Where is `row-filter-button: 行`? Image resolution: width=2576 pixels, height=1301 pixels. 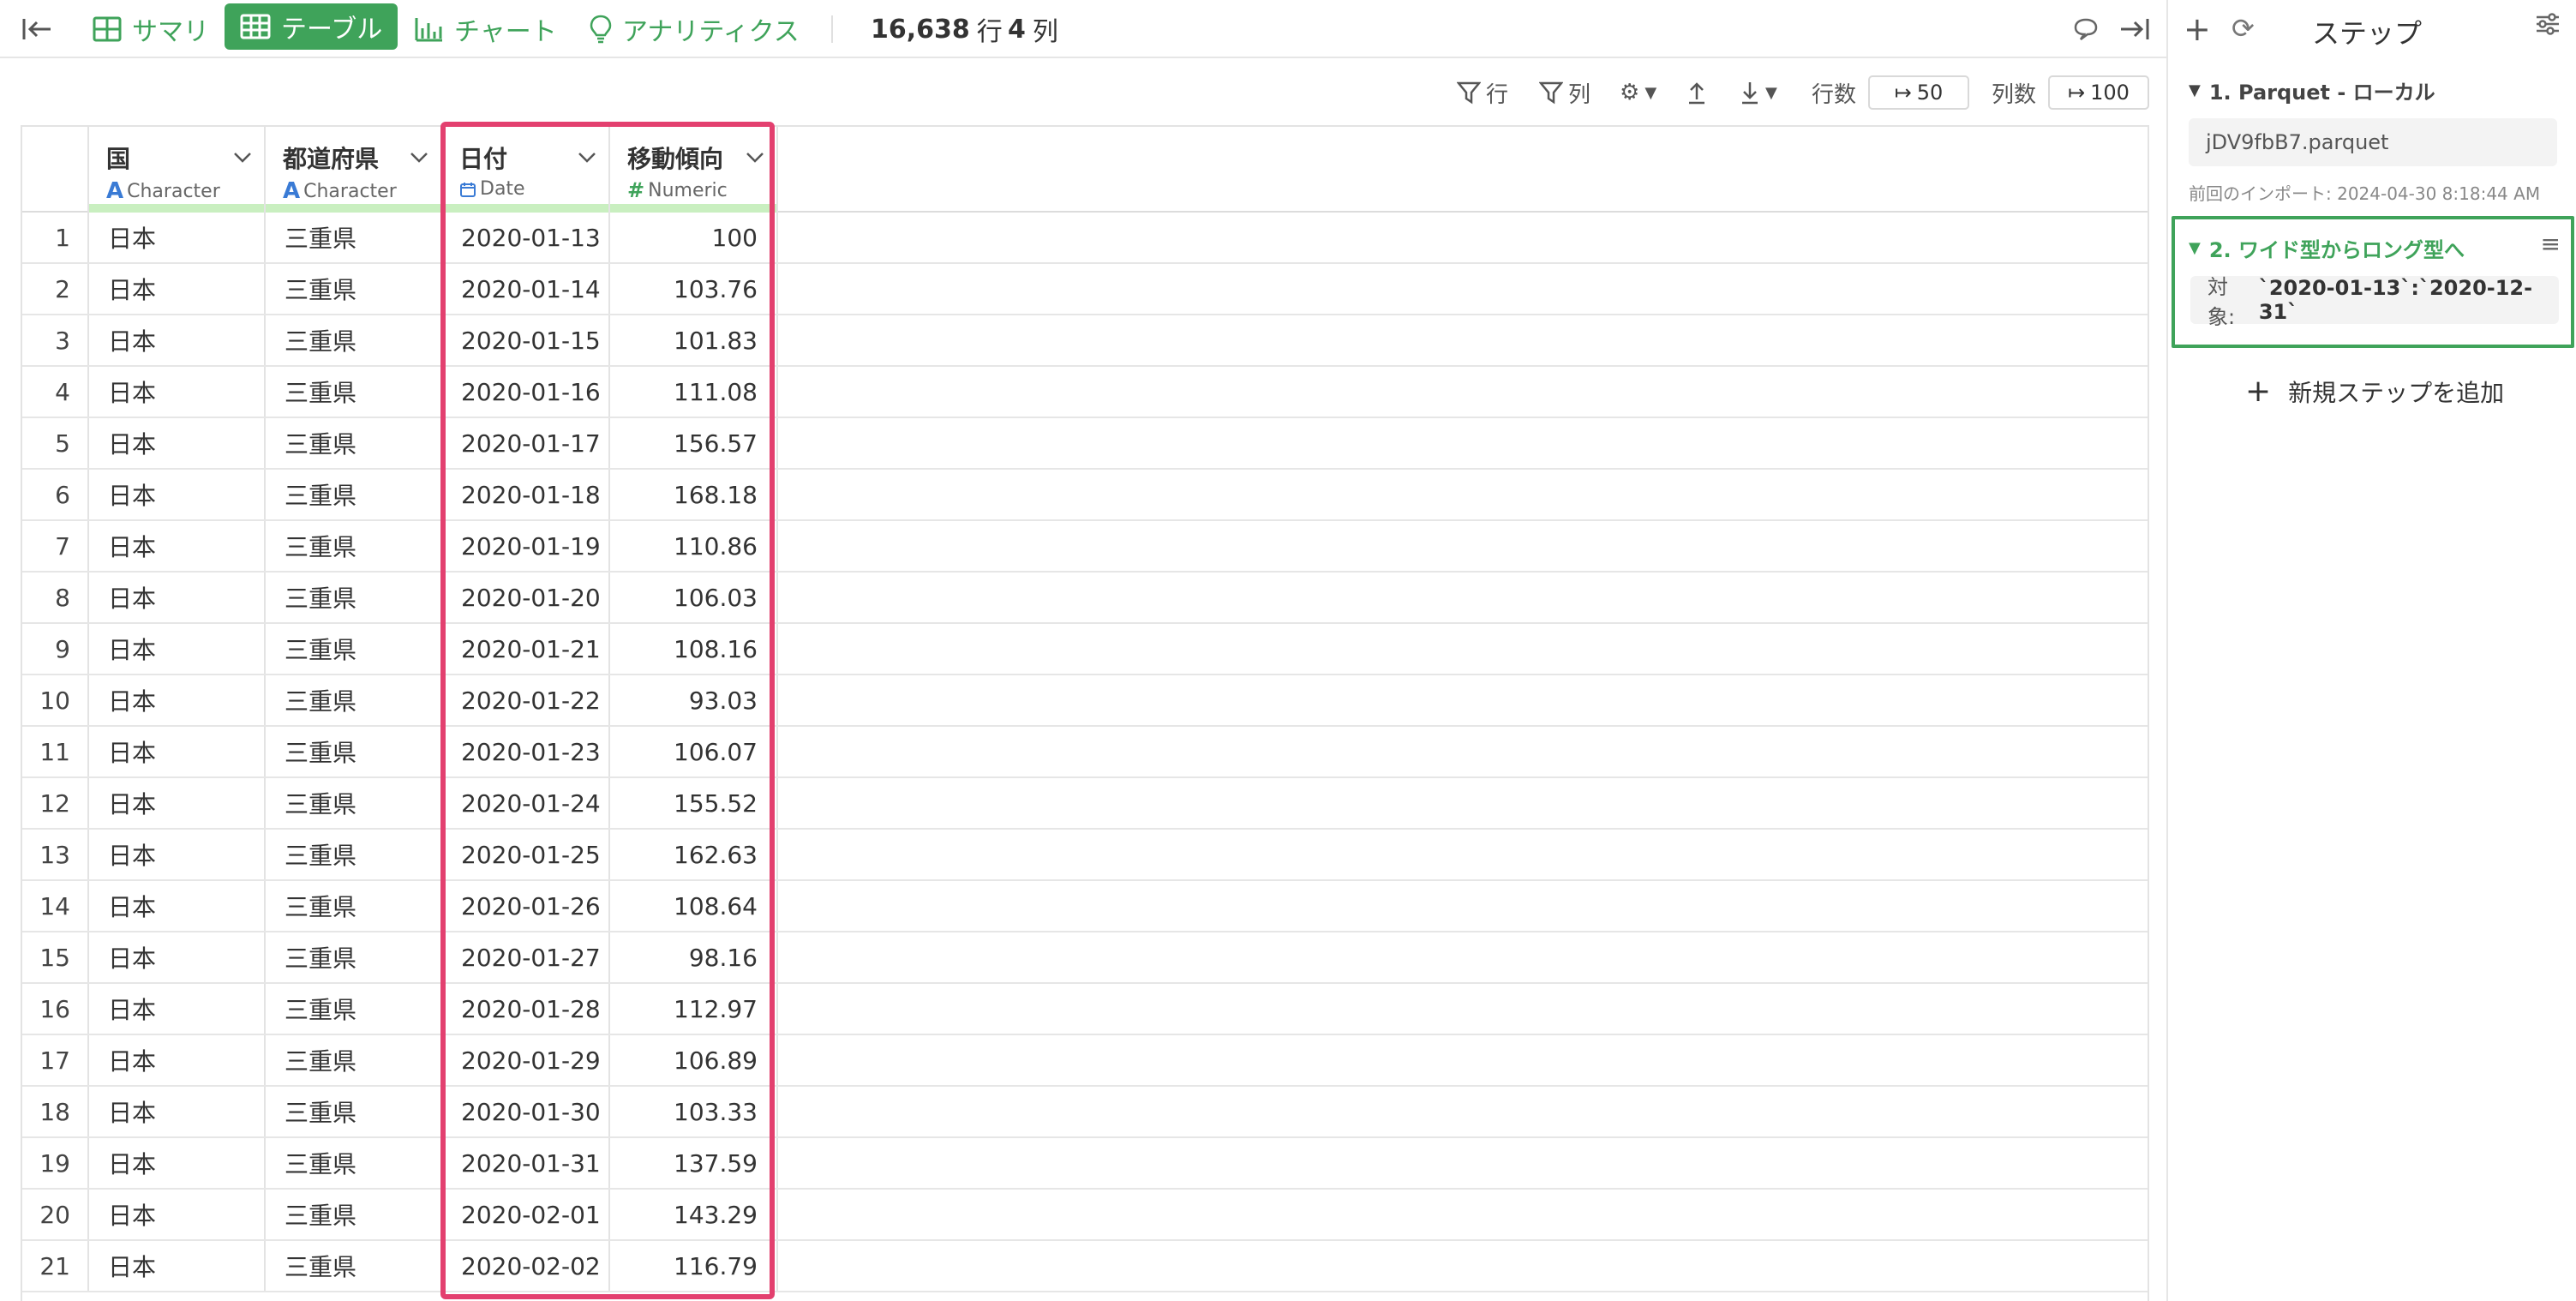 row-filter-button: 行 is located at coordinates (1482, 92).